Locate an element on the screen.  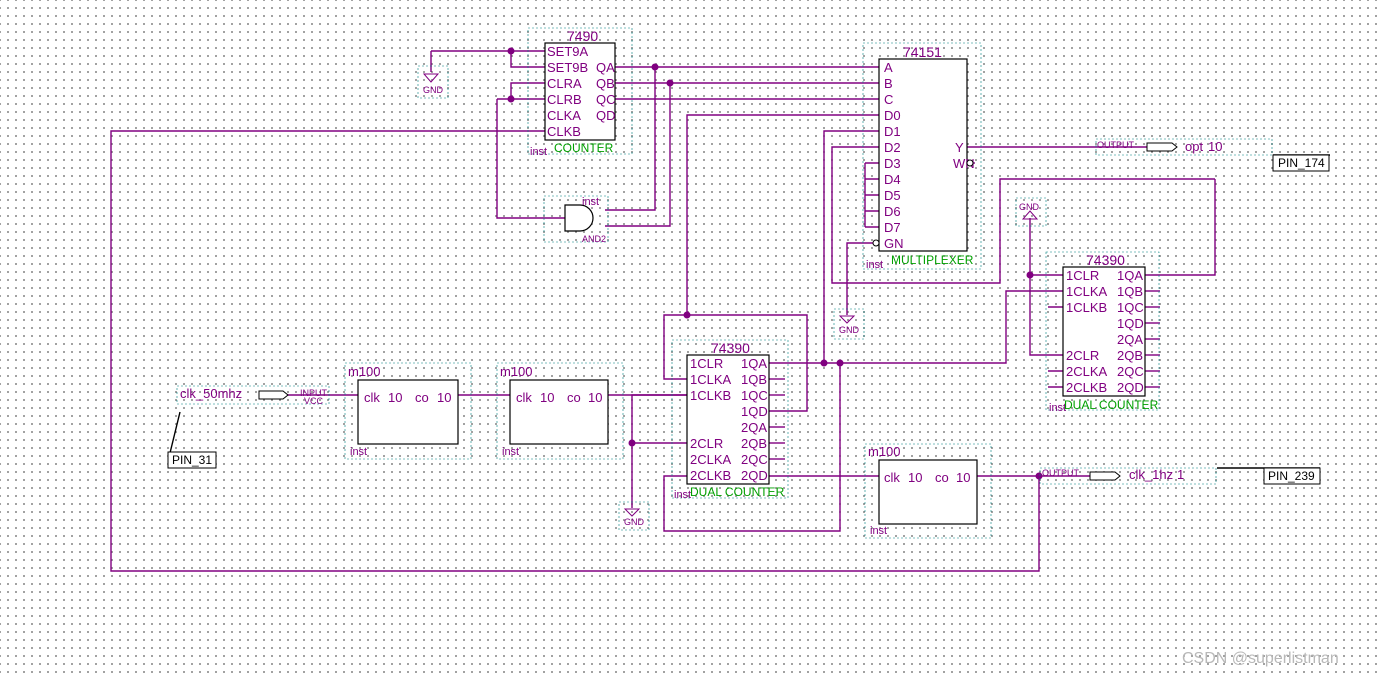
svg-text: QC is located at coordinates (606, 99).